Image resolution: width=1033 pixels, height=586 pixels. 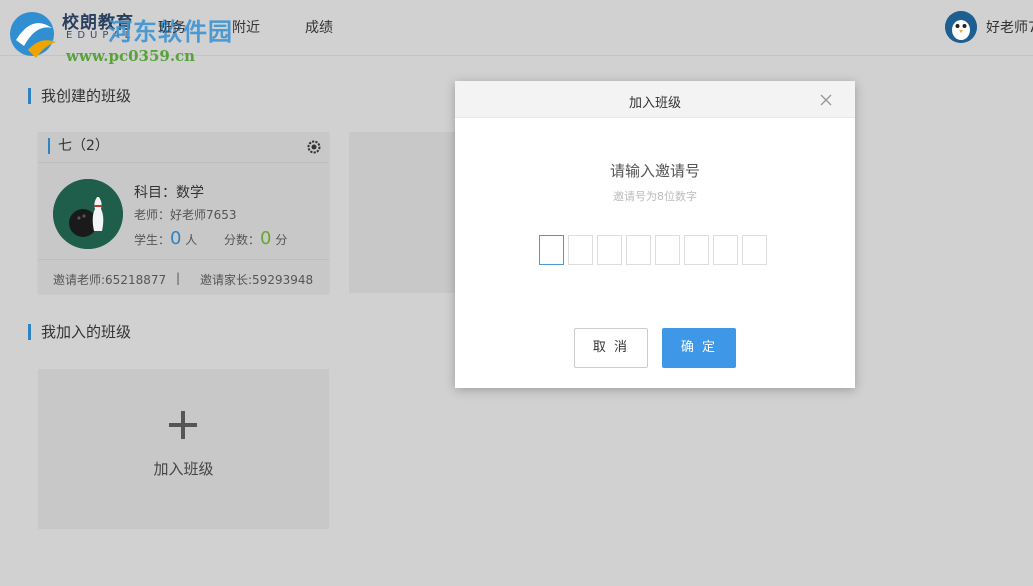 I want to click on students-count: 0, so click(x=176, y=238).